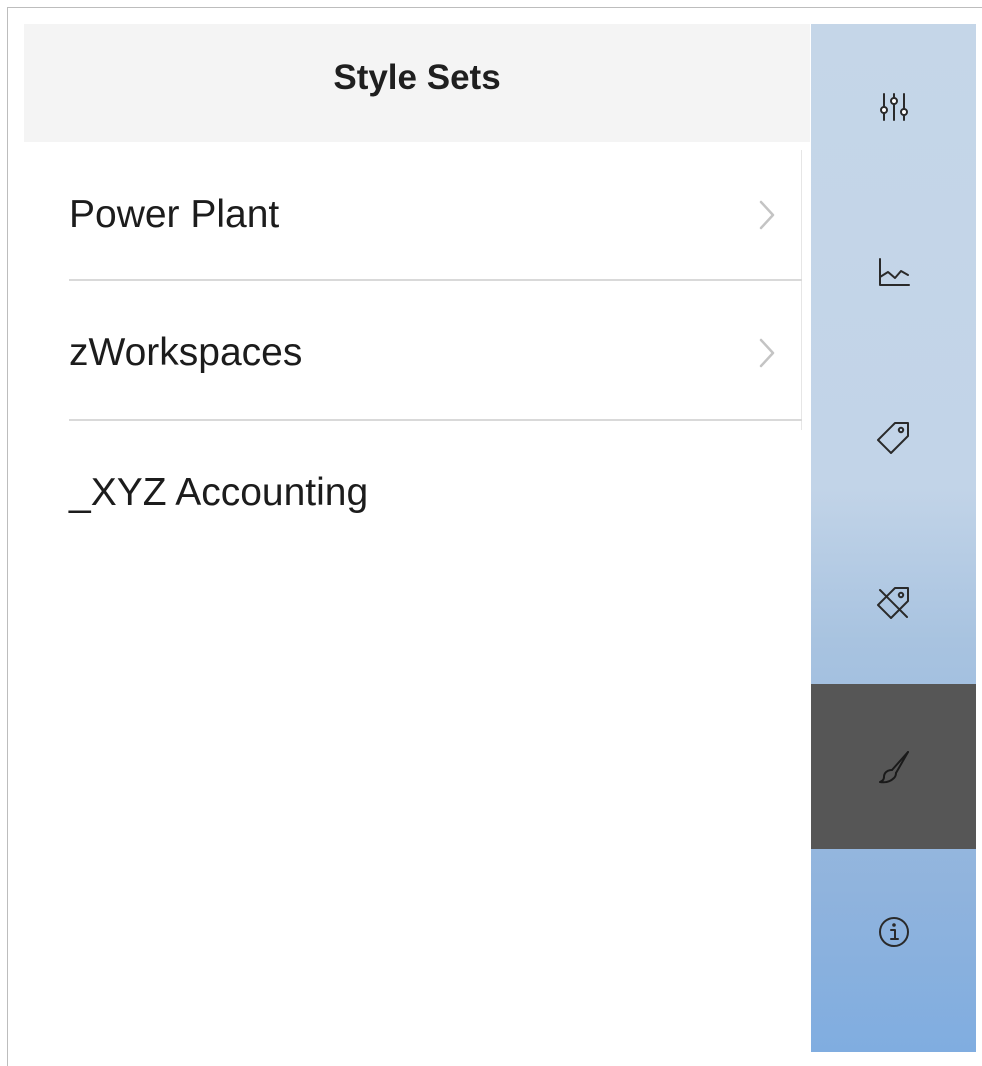  I want to click on panel-header: Style Sets, so click(417, 83).